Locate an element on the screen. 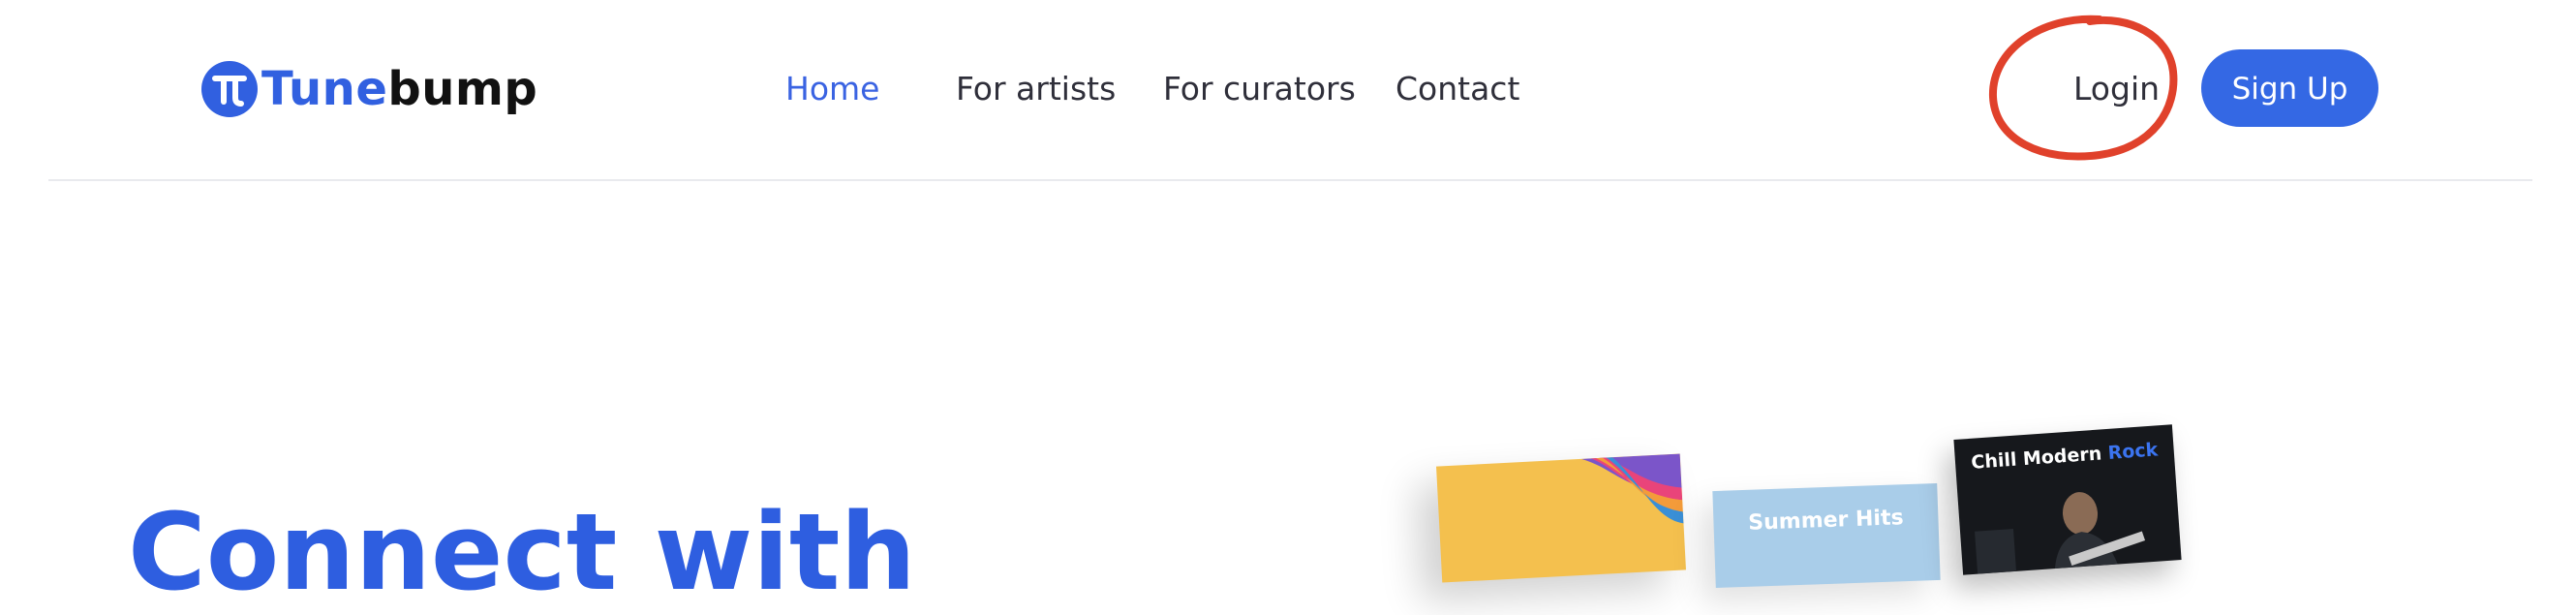 This screenshot has height=615, width=2576. login-link: Login is located at coordinates (2116, 89).